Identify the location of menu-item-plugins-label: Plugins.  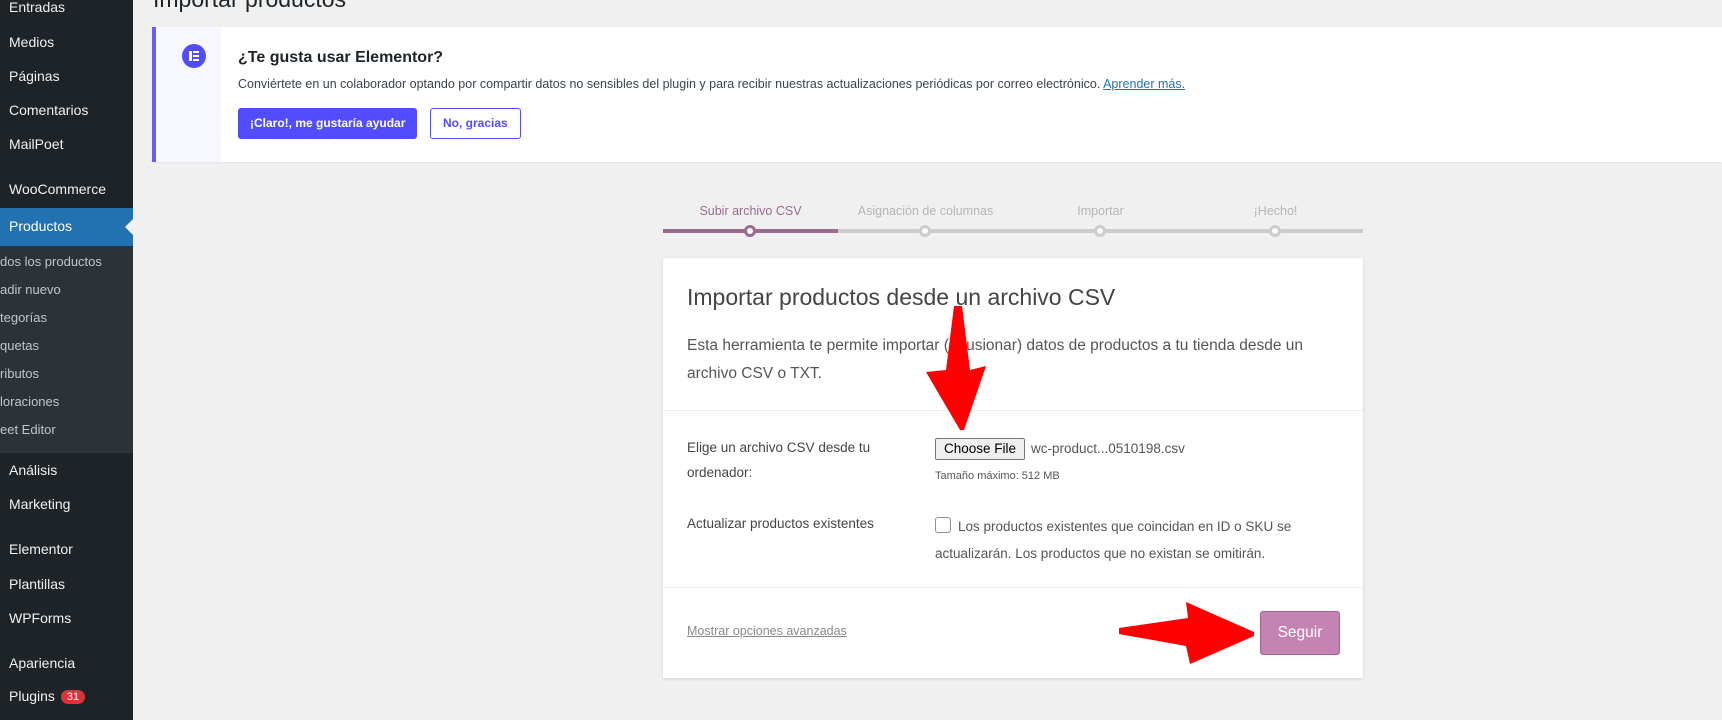
(32, 696).